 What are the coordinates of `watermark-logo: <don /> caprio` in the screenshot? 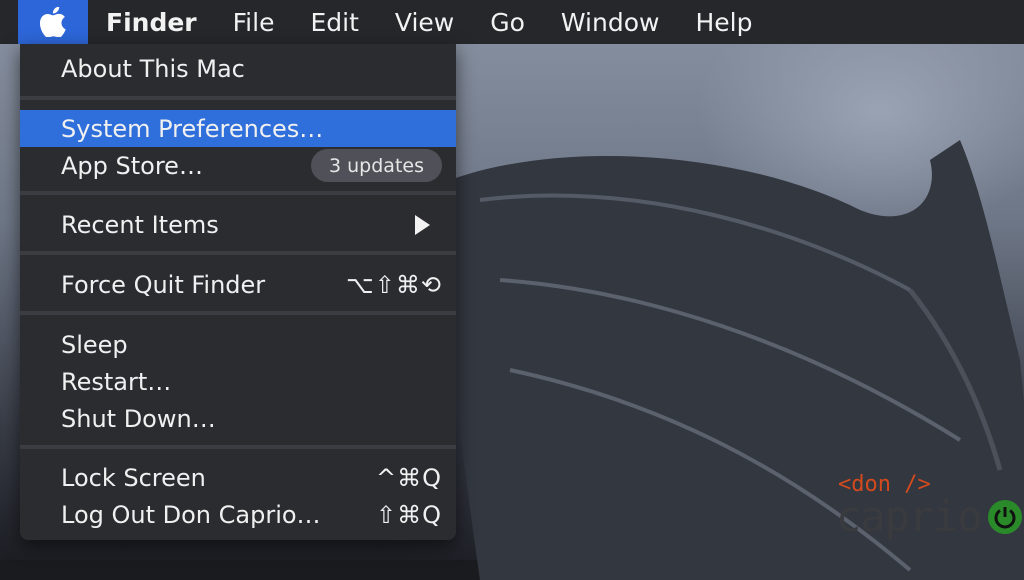 It's located at (929, 508).